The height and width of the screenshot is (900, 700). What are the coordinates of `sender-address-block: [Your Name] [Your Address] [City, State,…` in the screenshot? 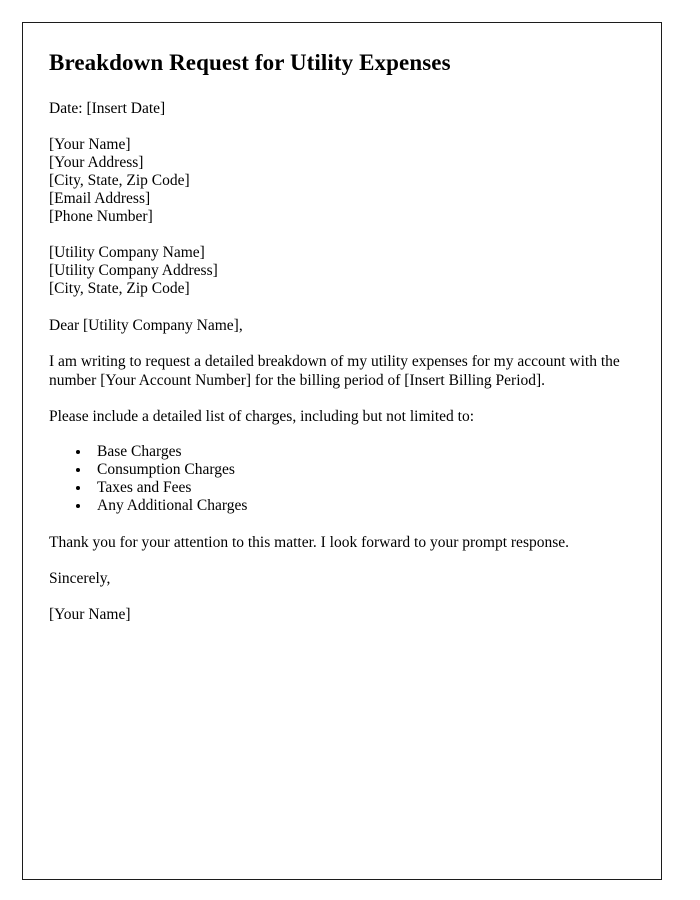 It's located at (334, 181).